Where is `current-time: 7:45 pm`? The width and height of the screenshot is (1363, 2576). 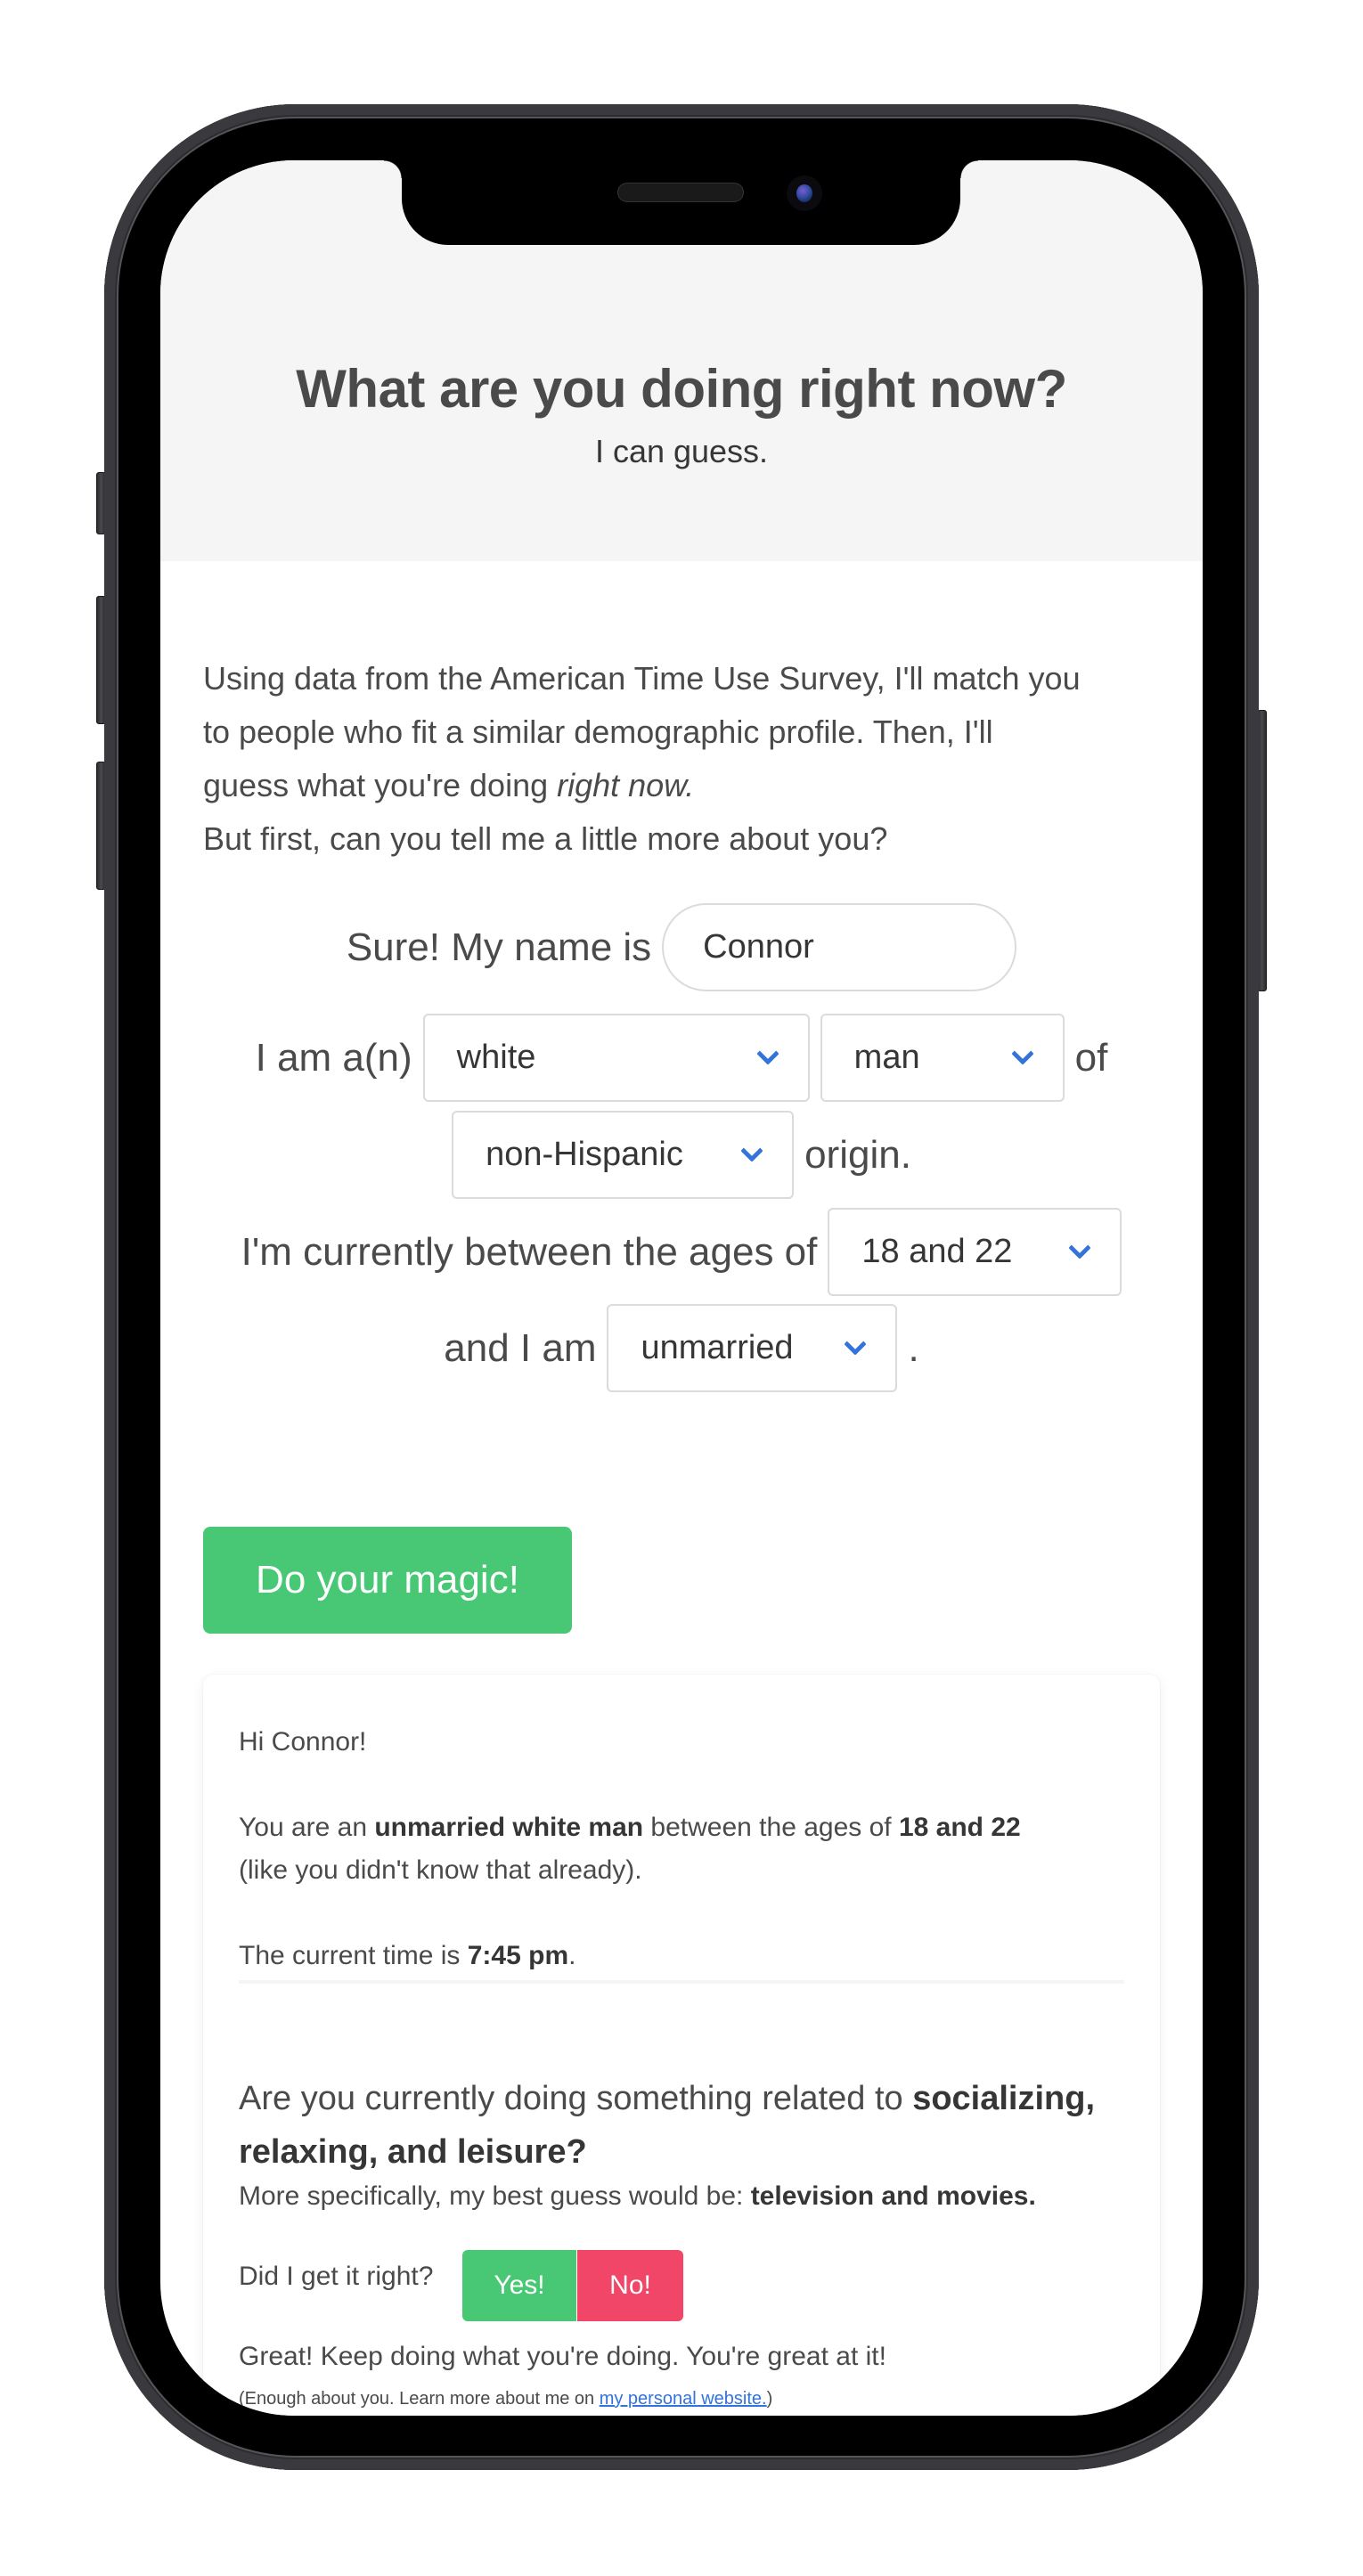 current-time: 7:45 pm is located at coordinates (518, 1956).